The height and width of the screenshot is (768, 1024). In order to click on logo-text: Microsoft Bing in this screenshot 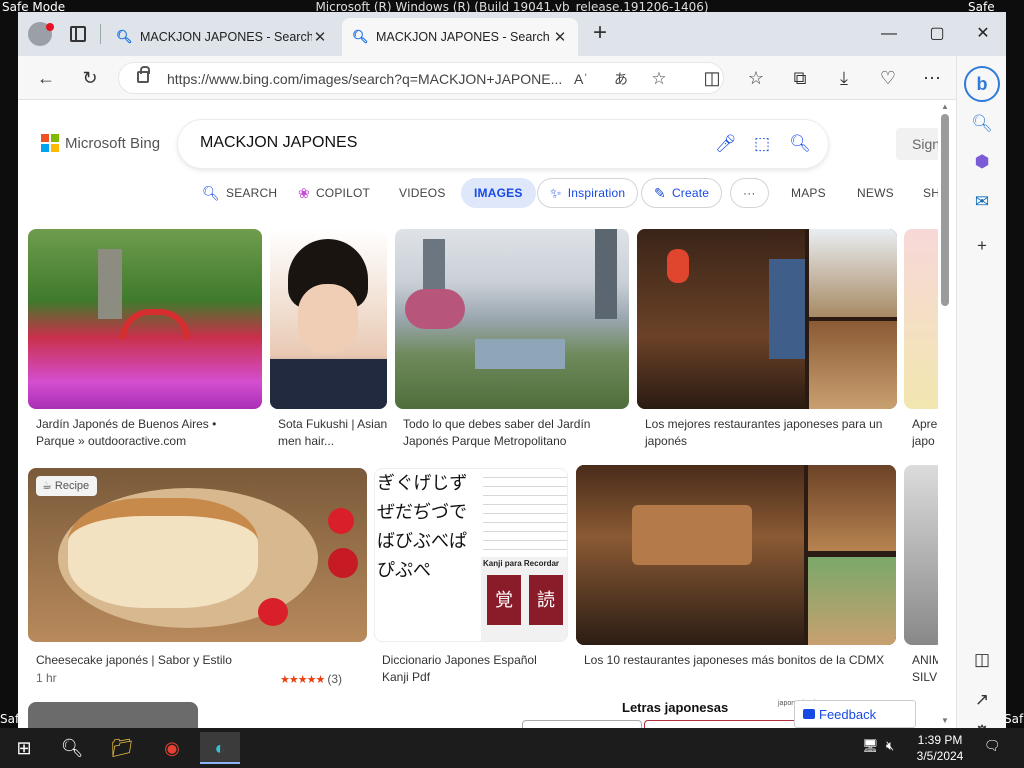, I will do `click(113, 143)`.